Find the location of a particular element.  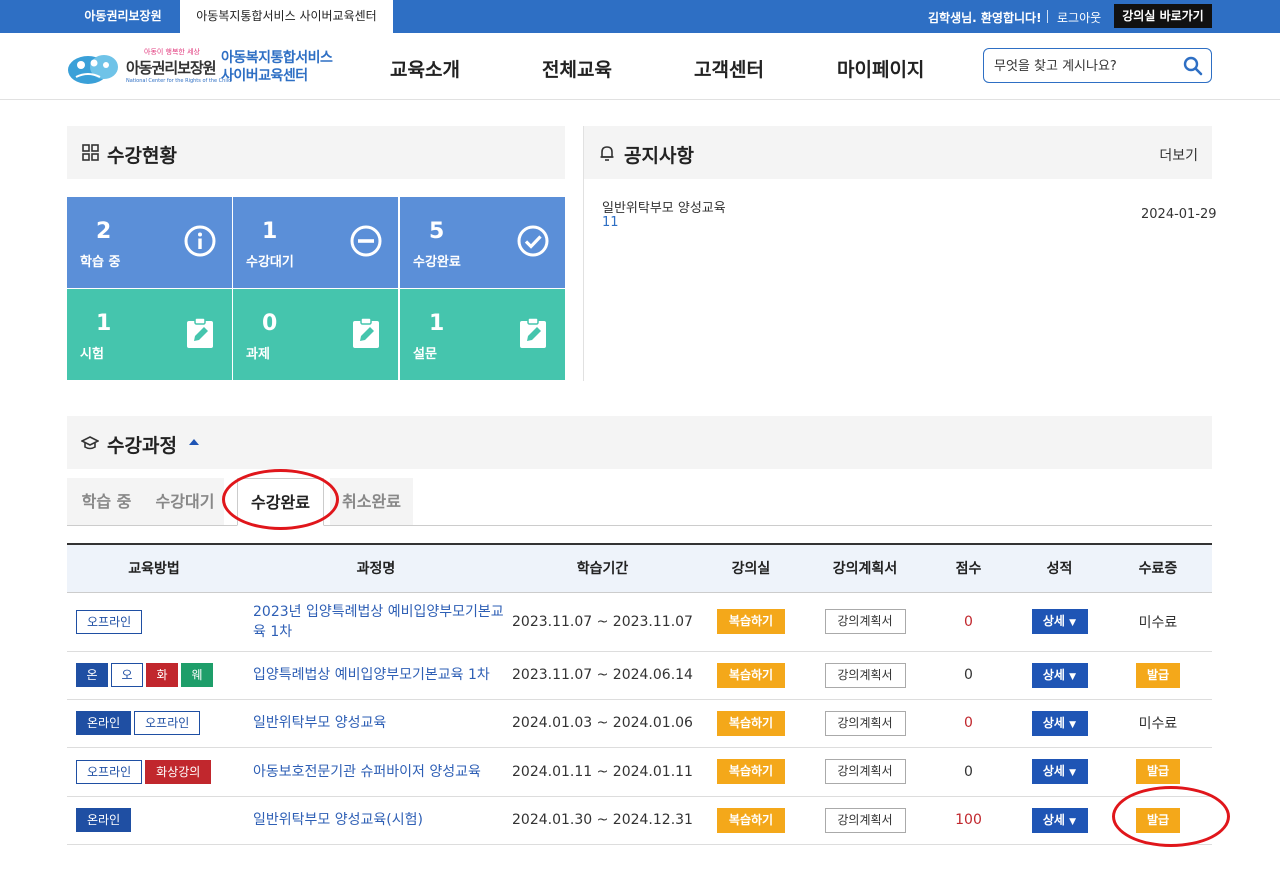

method-cell: 온라인 is located at coordinates (154, 820).